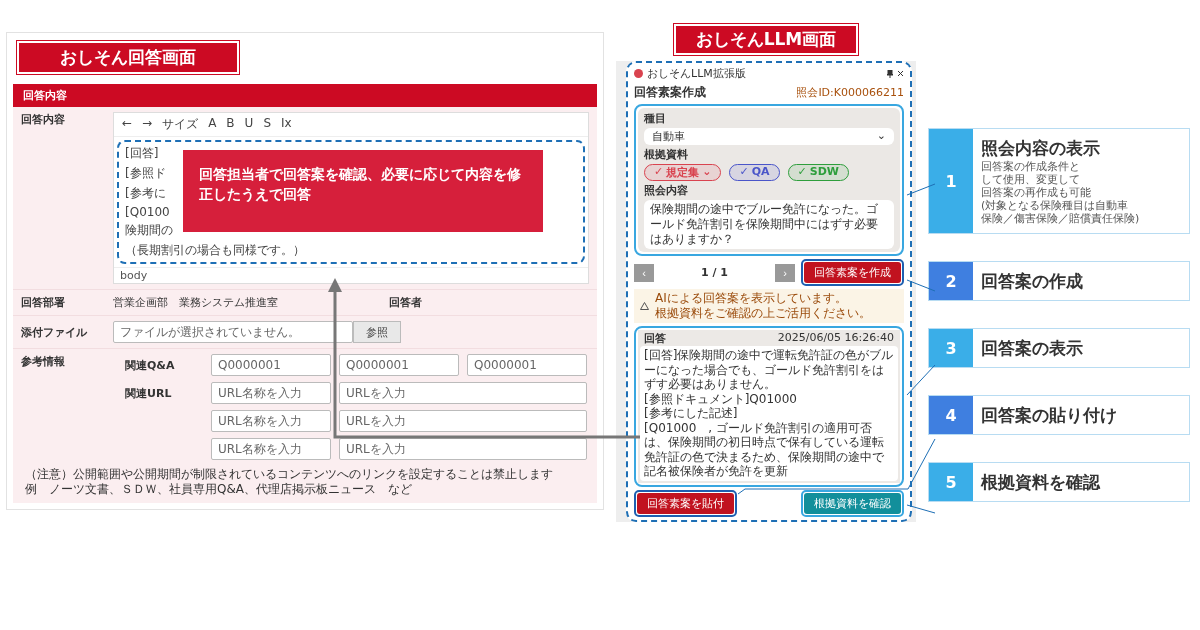  I want to click on field-label: 関連Q&A, so click(150, 365).